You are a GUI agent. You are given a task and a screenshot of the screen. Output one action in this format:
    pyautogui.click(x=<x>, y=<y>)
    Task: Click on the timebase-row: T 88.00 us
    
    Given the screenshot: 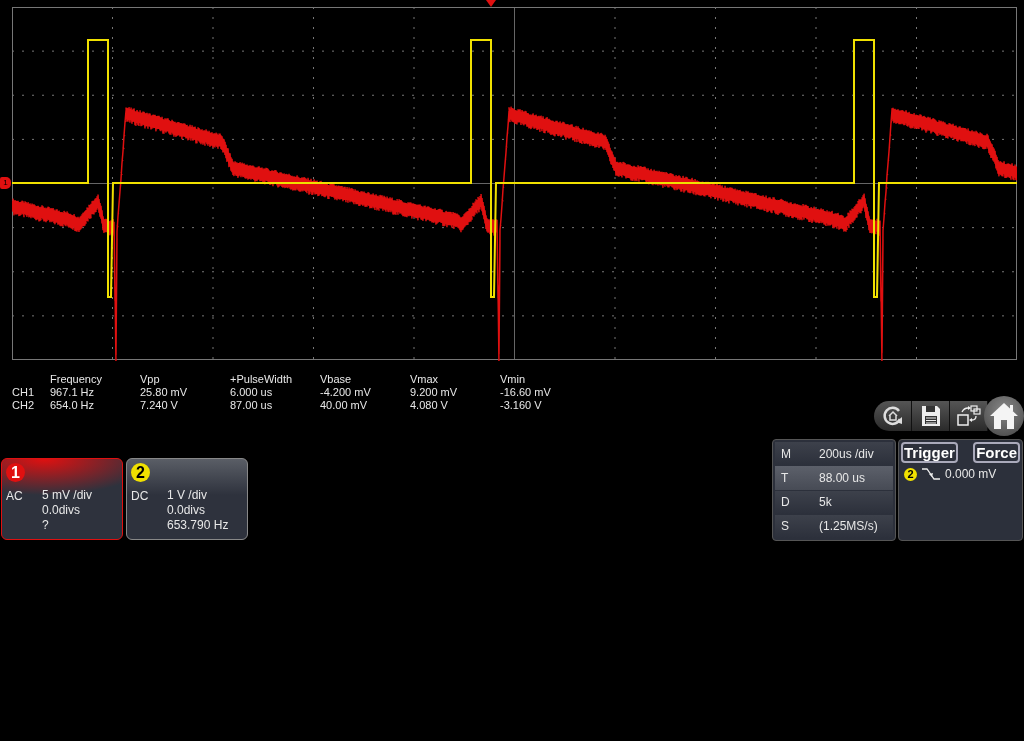 What is the action you would take?
    pyautogui.click(x=834, y=478)
    